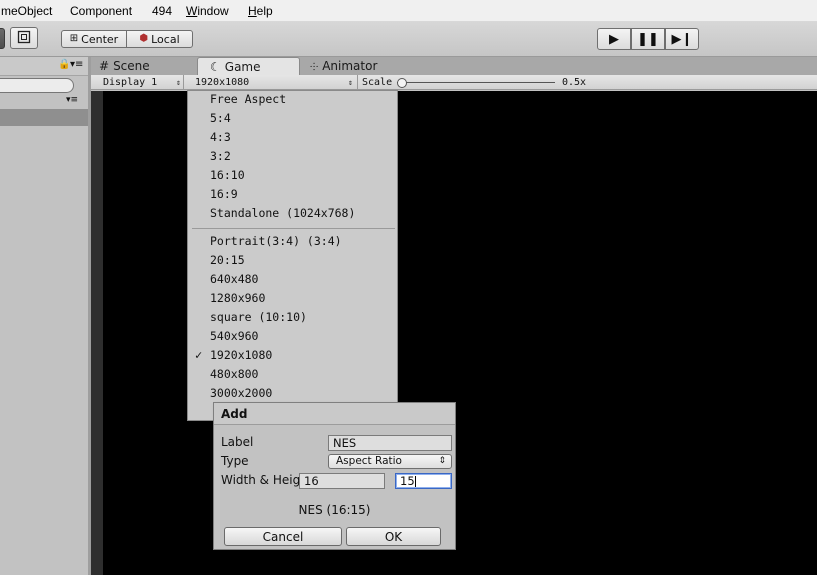  What do you see at coordinates (248, 66) in the screenshot?
I see `tab-game: ☾ Game` at bounding box center [248, 66].